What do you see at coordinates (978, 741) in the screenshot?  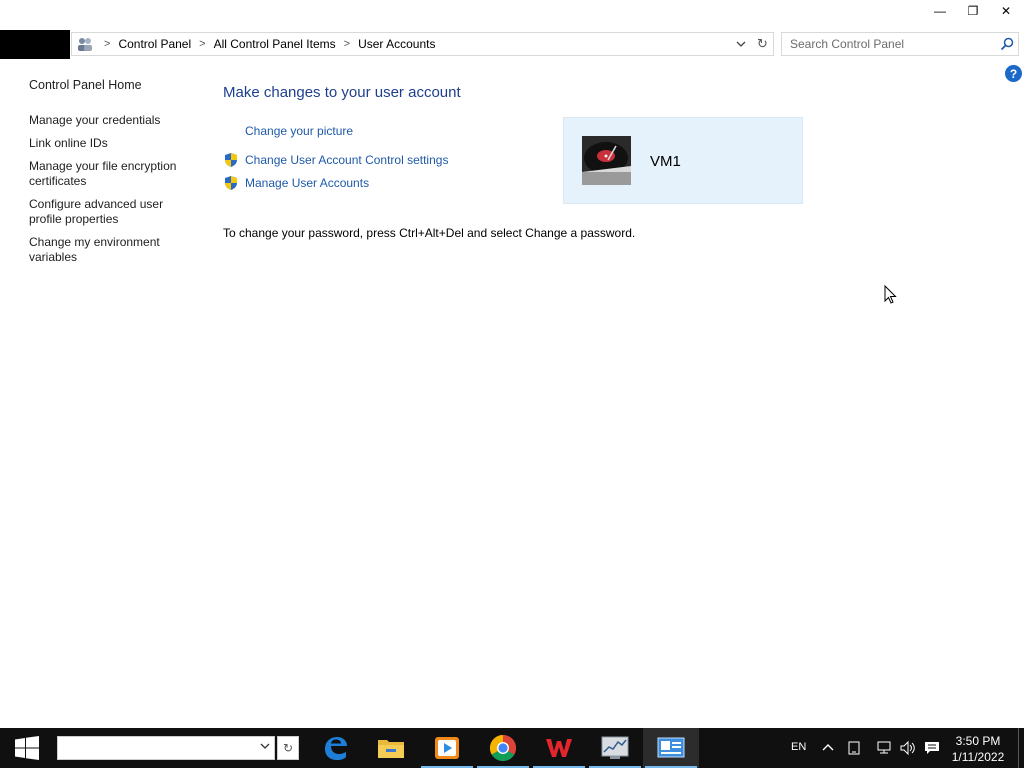 I see `clock-time: 3:50 PM` at bounding box center [978, 741].